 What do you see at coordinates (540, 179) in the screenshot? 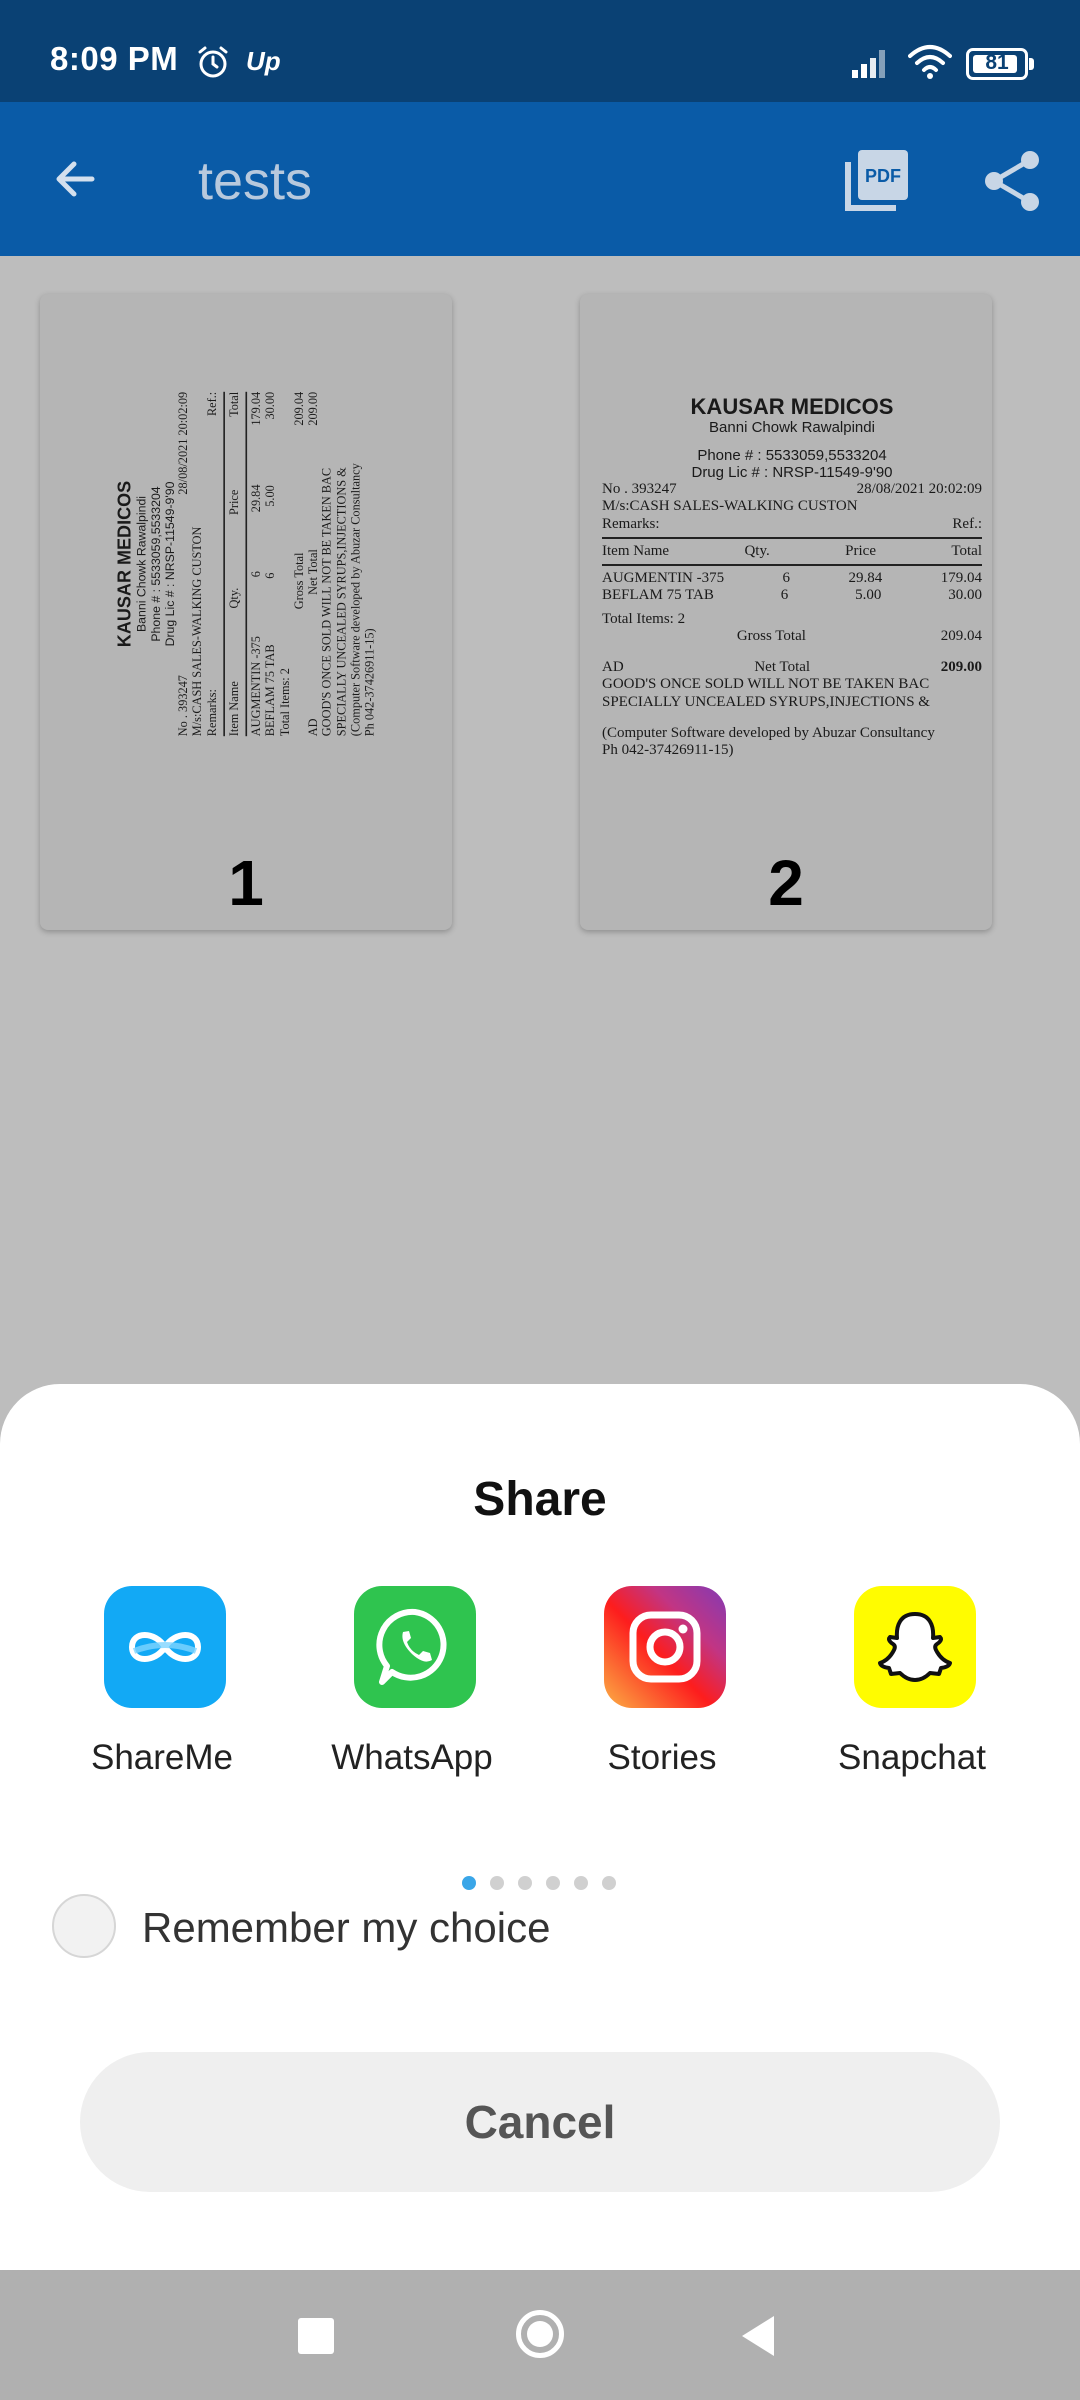
I see `app-bar: tests PDF` at bounding box center [540, 179].